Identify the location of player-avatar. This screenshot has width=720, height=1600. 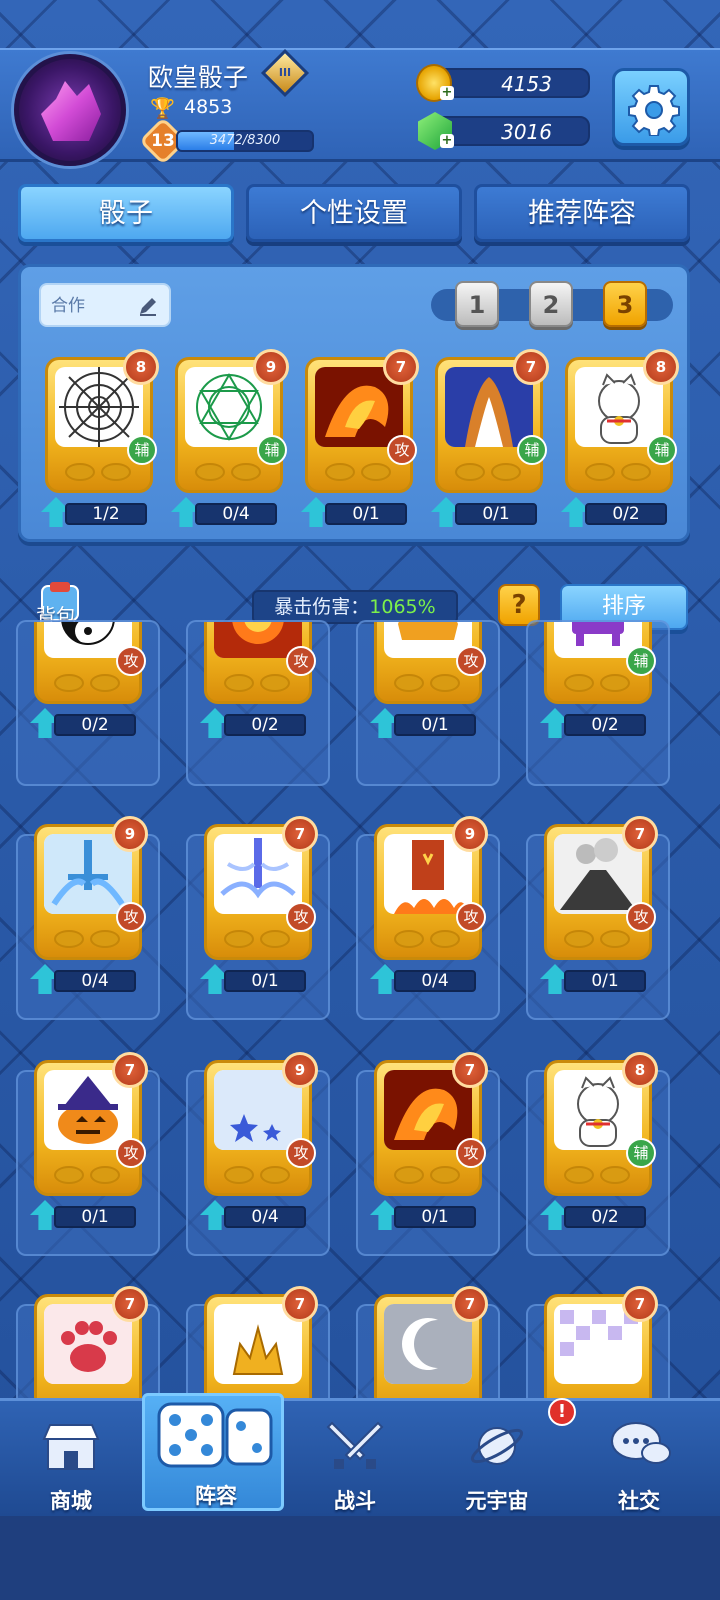
(70, 110).